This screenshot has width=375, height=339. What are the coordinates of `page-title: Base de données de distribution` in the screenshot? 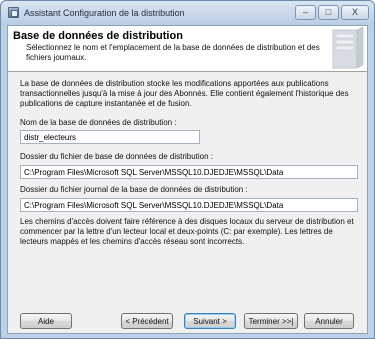 It's located at (98, 36).